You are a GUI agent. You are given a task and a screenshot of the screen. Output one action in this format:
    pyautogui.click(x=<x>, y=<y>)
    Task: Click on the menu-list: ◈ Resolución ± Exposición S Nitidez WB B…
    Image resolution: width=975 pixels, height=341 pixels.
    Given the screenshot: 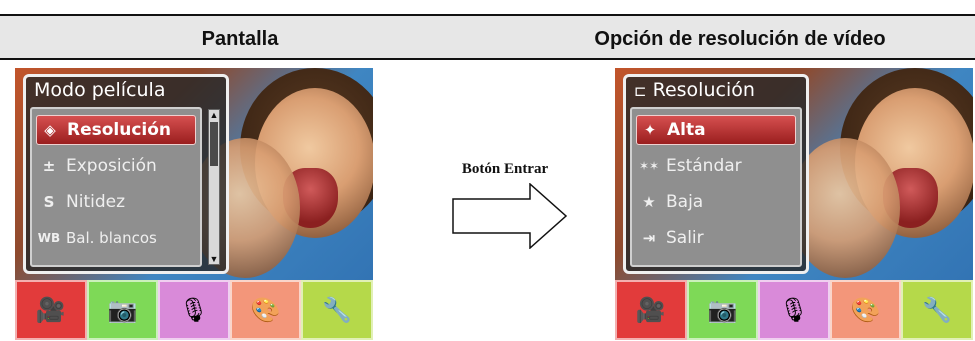 What is the action you would take?
    pyautogui.click(x=116, y=187)
    